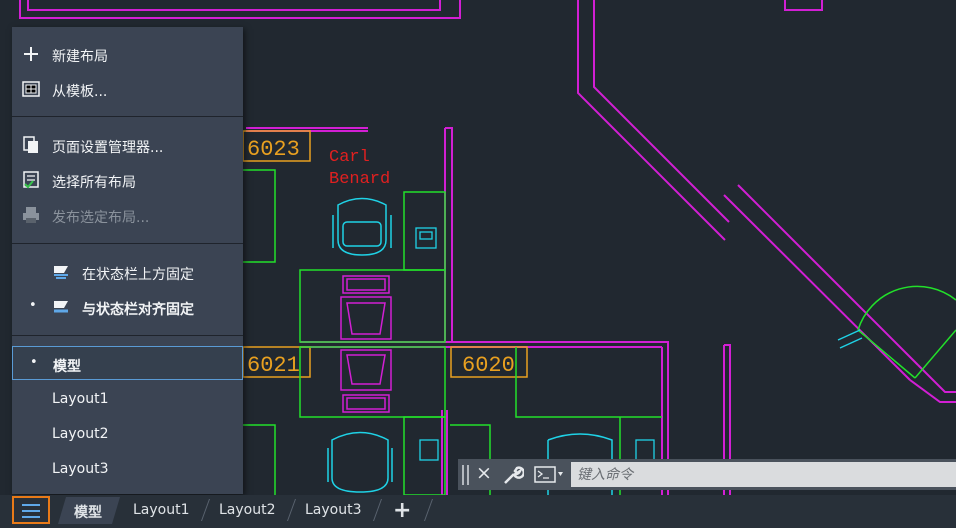 The image size is (956, 528). I want to click on new-layout-label: 新建布局, so click(80, 57).